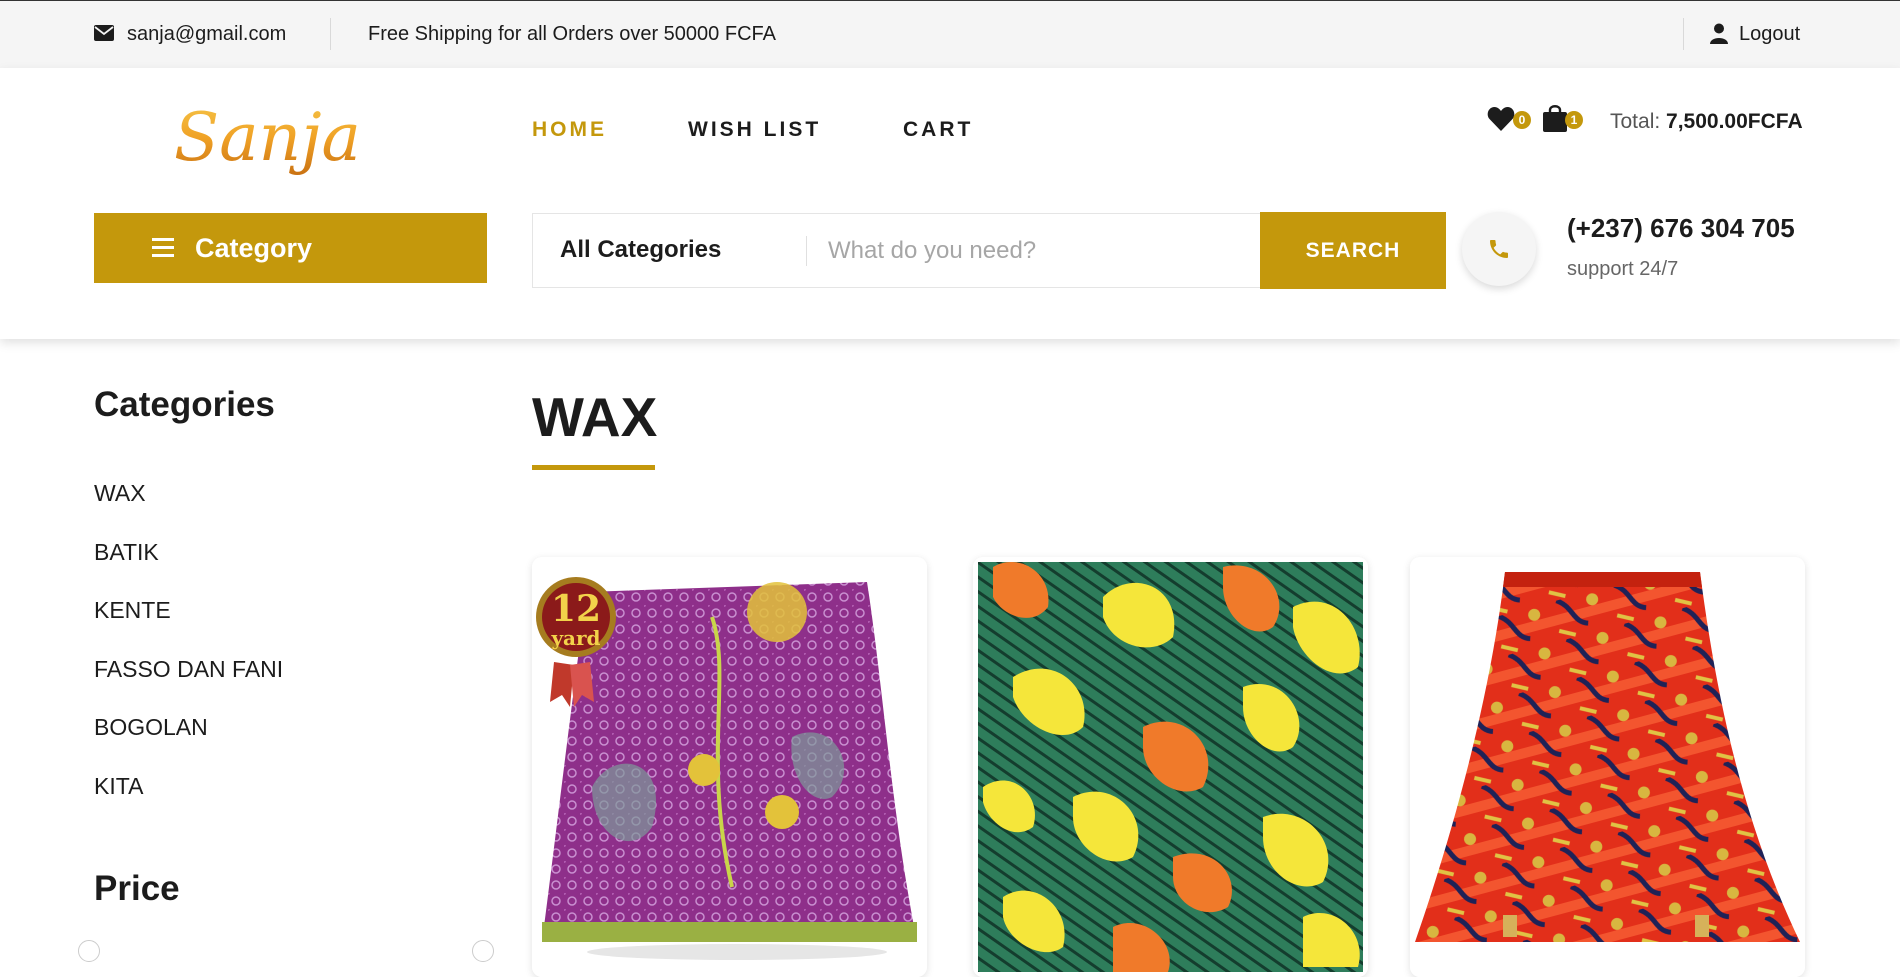 This screenshot has width=1900, height=977. I want to click on svg-text: yard, so click(575, 638).